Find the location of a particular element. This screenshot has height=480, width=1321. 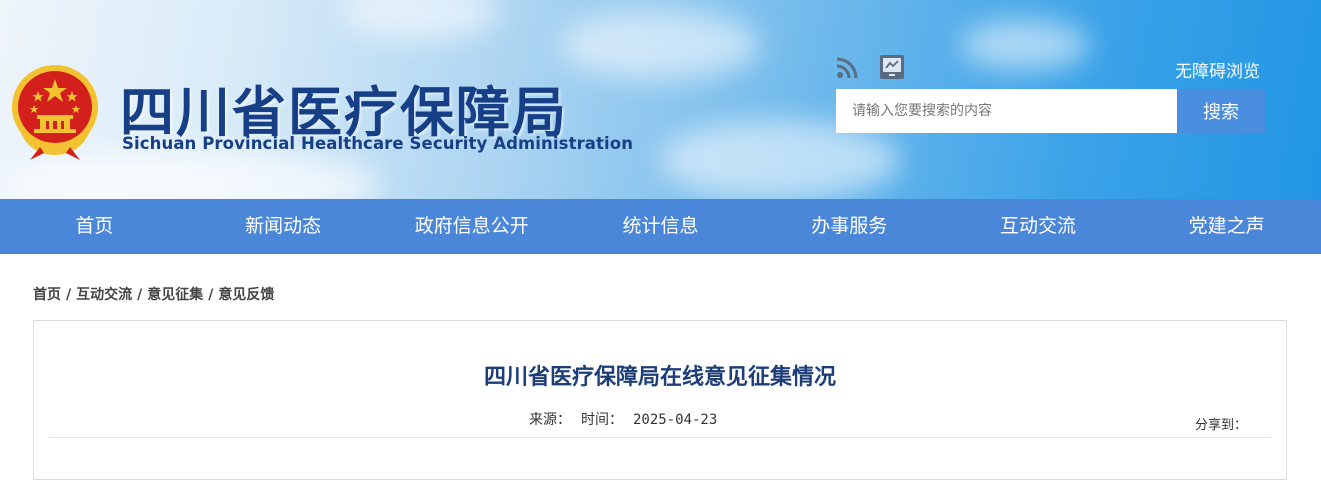

main-nav: 首页 新闻动态 政府信息公开 统计信息 办事服务 互动交流 党建之声 is located at coordinates (660, 226).